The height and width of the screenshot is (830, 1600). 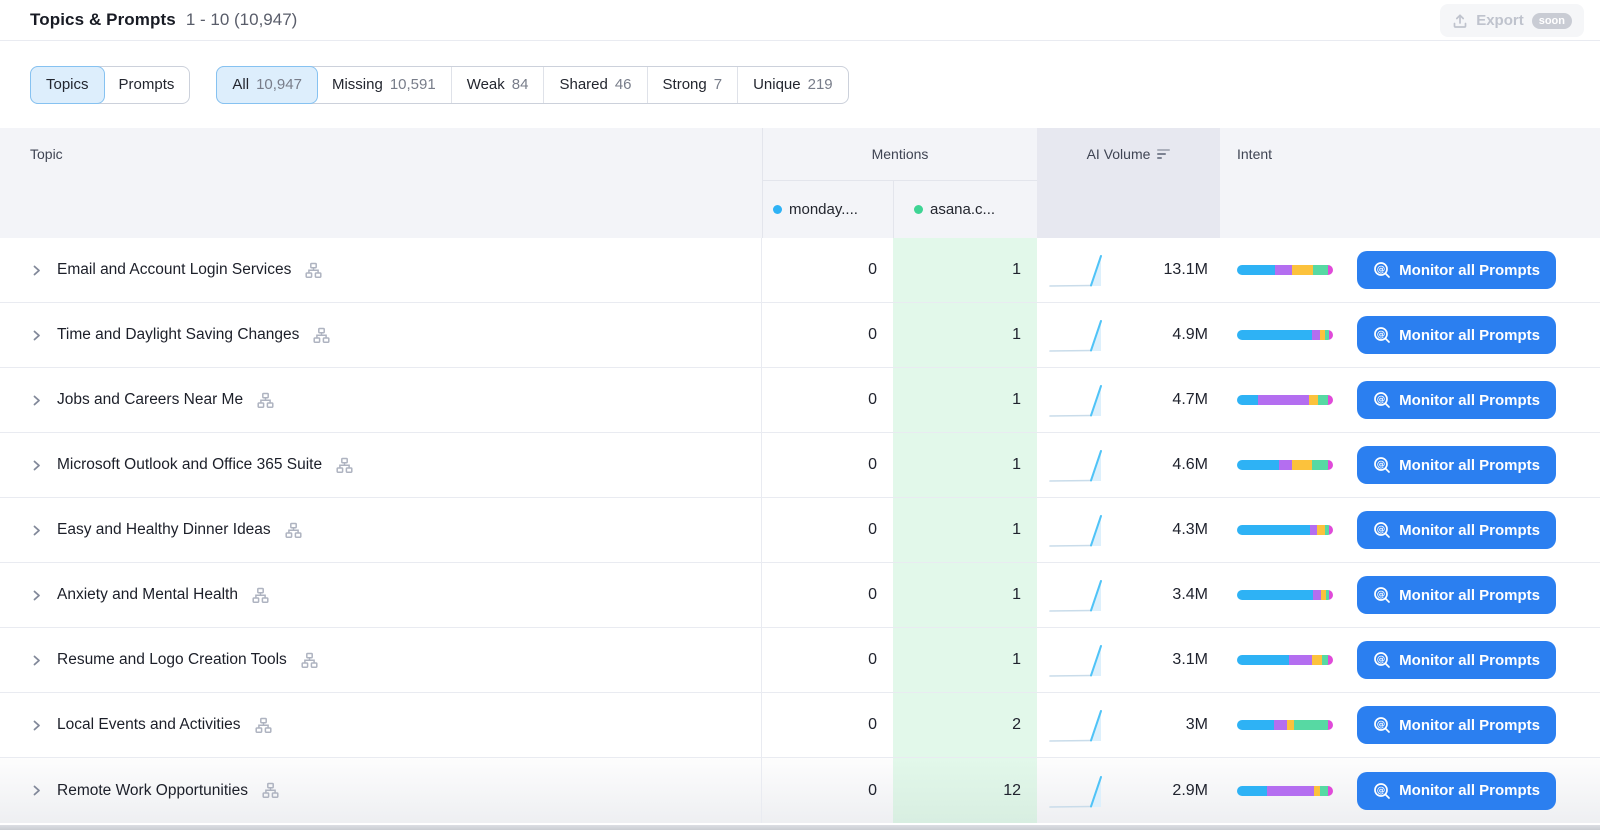 What do you see at coordinates (381, 335) in the screenshot?
I see `topic-cell: Time and Daylight Saving Changes` at bounding box center [381, 335].